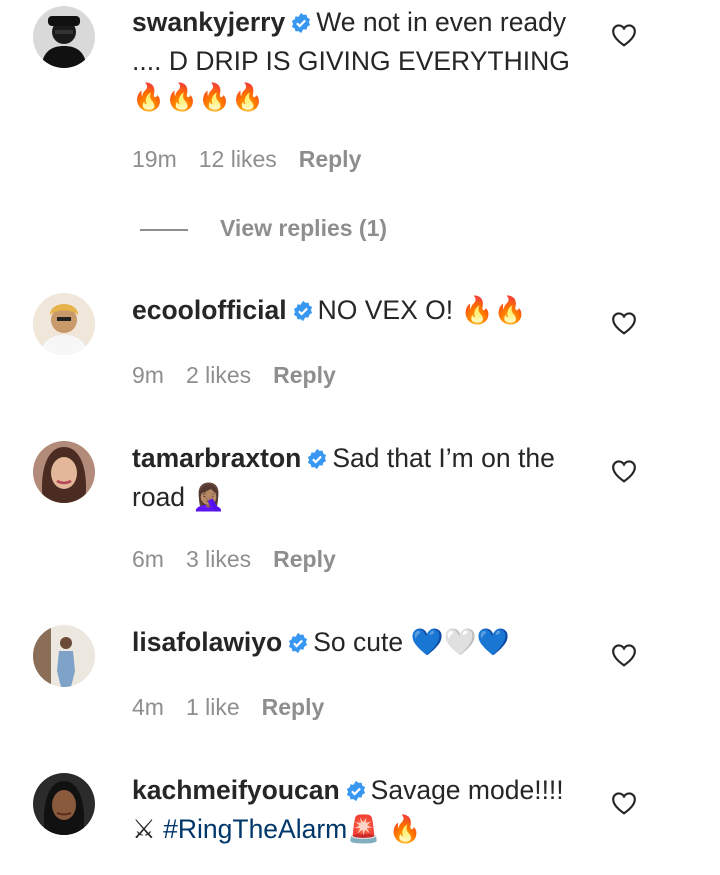  I want to click on comment-time: 9m, so click(148, 375).